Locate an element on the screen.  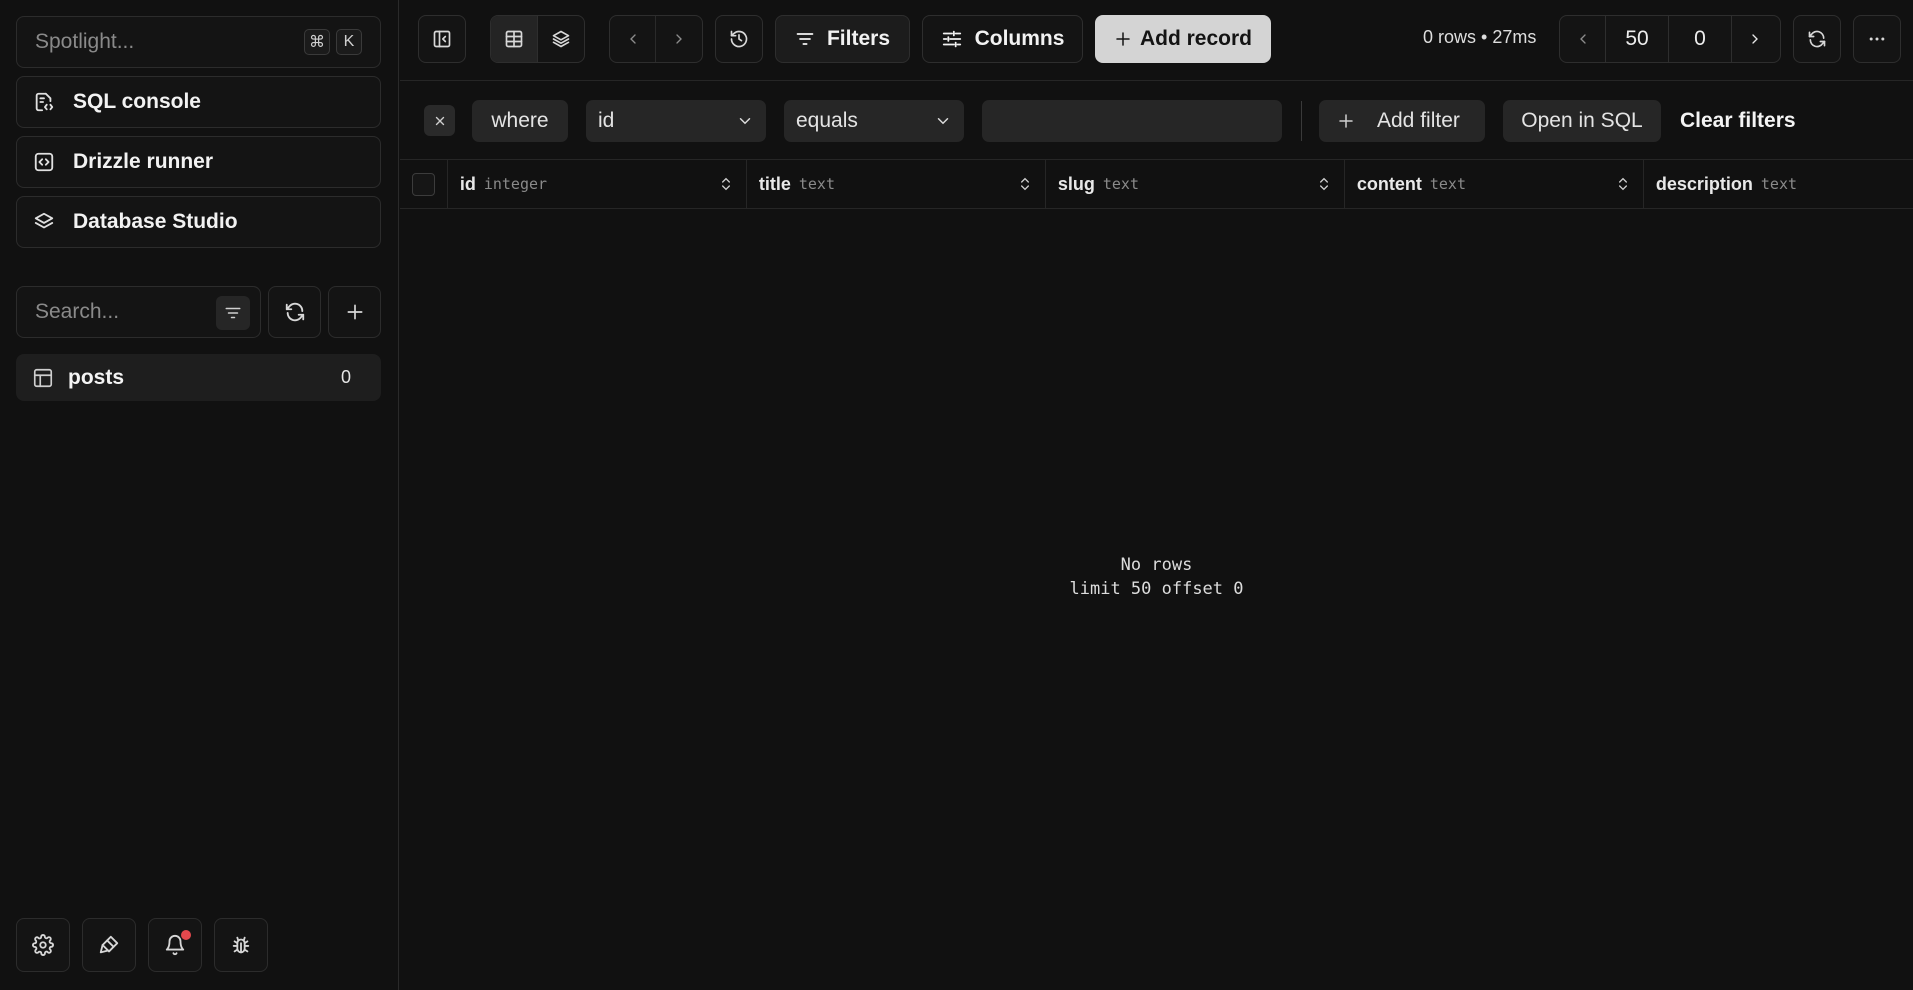
columns-button: Columns is located at coordinates (1002, 39).